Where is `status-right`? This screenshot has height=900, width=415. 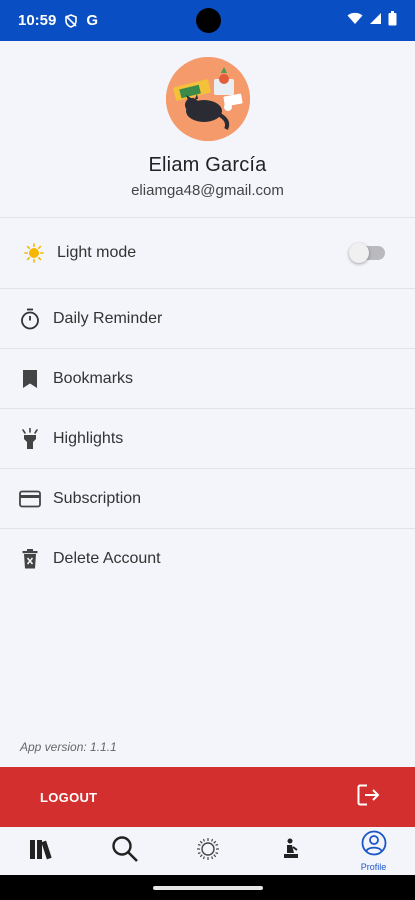 status-right is located at coordinates (372, 20).